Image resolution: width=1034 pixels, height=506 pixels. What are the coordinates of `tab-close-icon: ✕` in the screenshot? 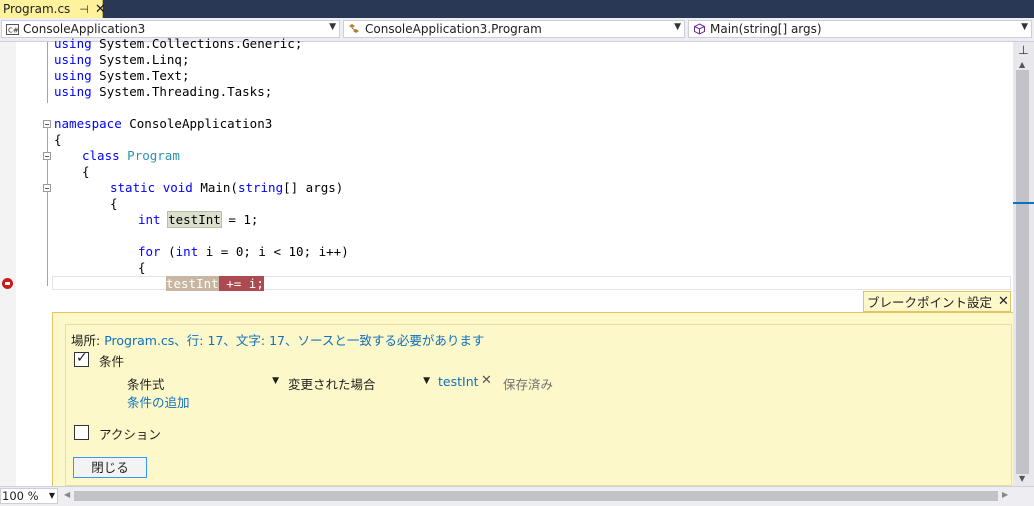 It's located at (100, 9).